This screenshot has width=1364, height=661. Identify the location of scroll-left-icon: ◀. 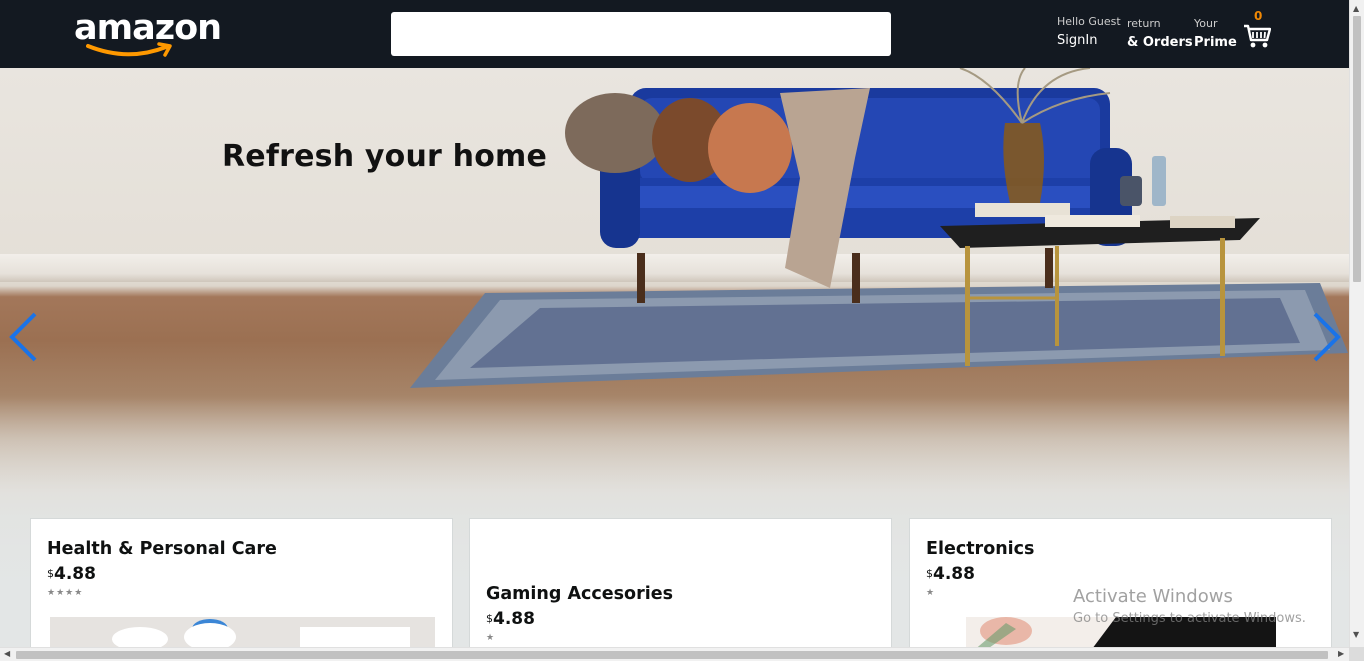
(7, 653).